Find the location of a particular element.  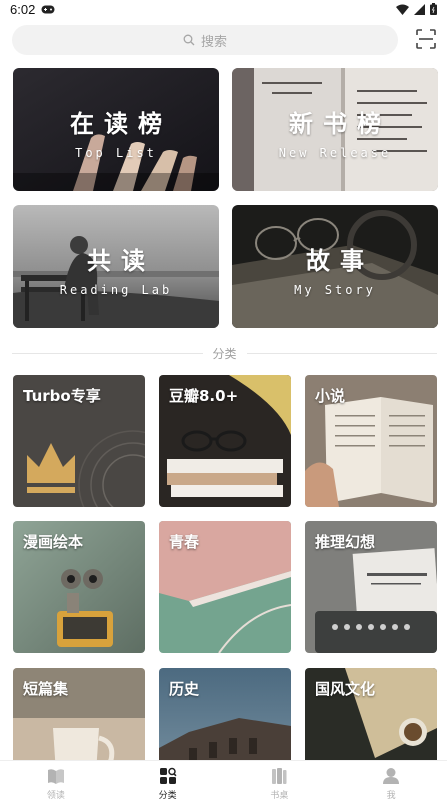

feature-card-new-release: 新书榜 New Release is located at coordinates (335, 129).